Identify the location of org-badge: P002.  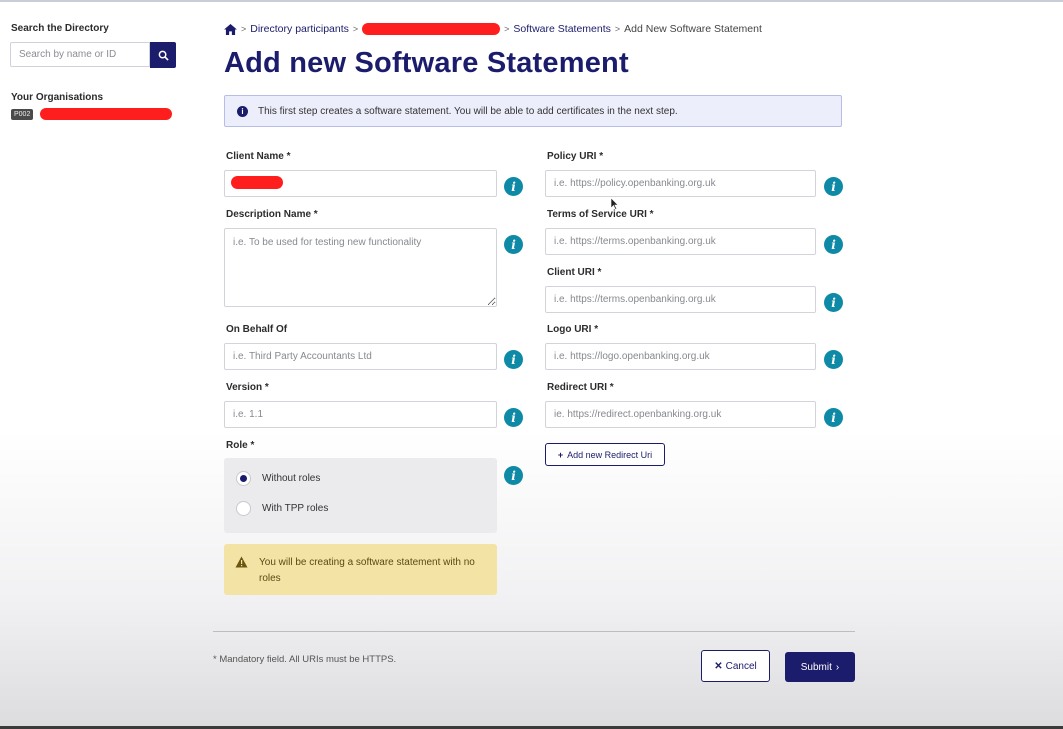
(22, 114).